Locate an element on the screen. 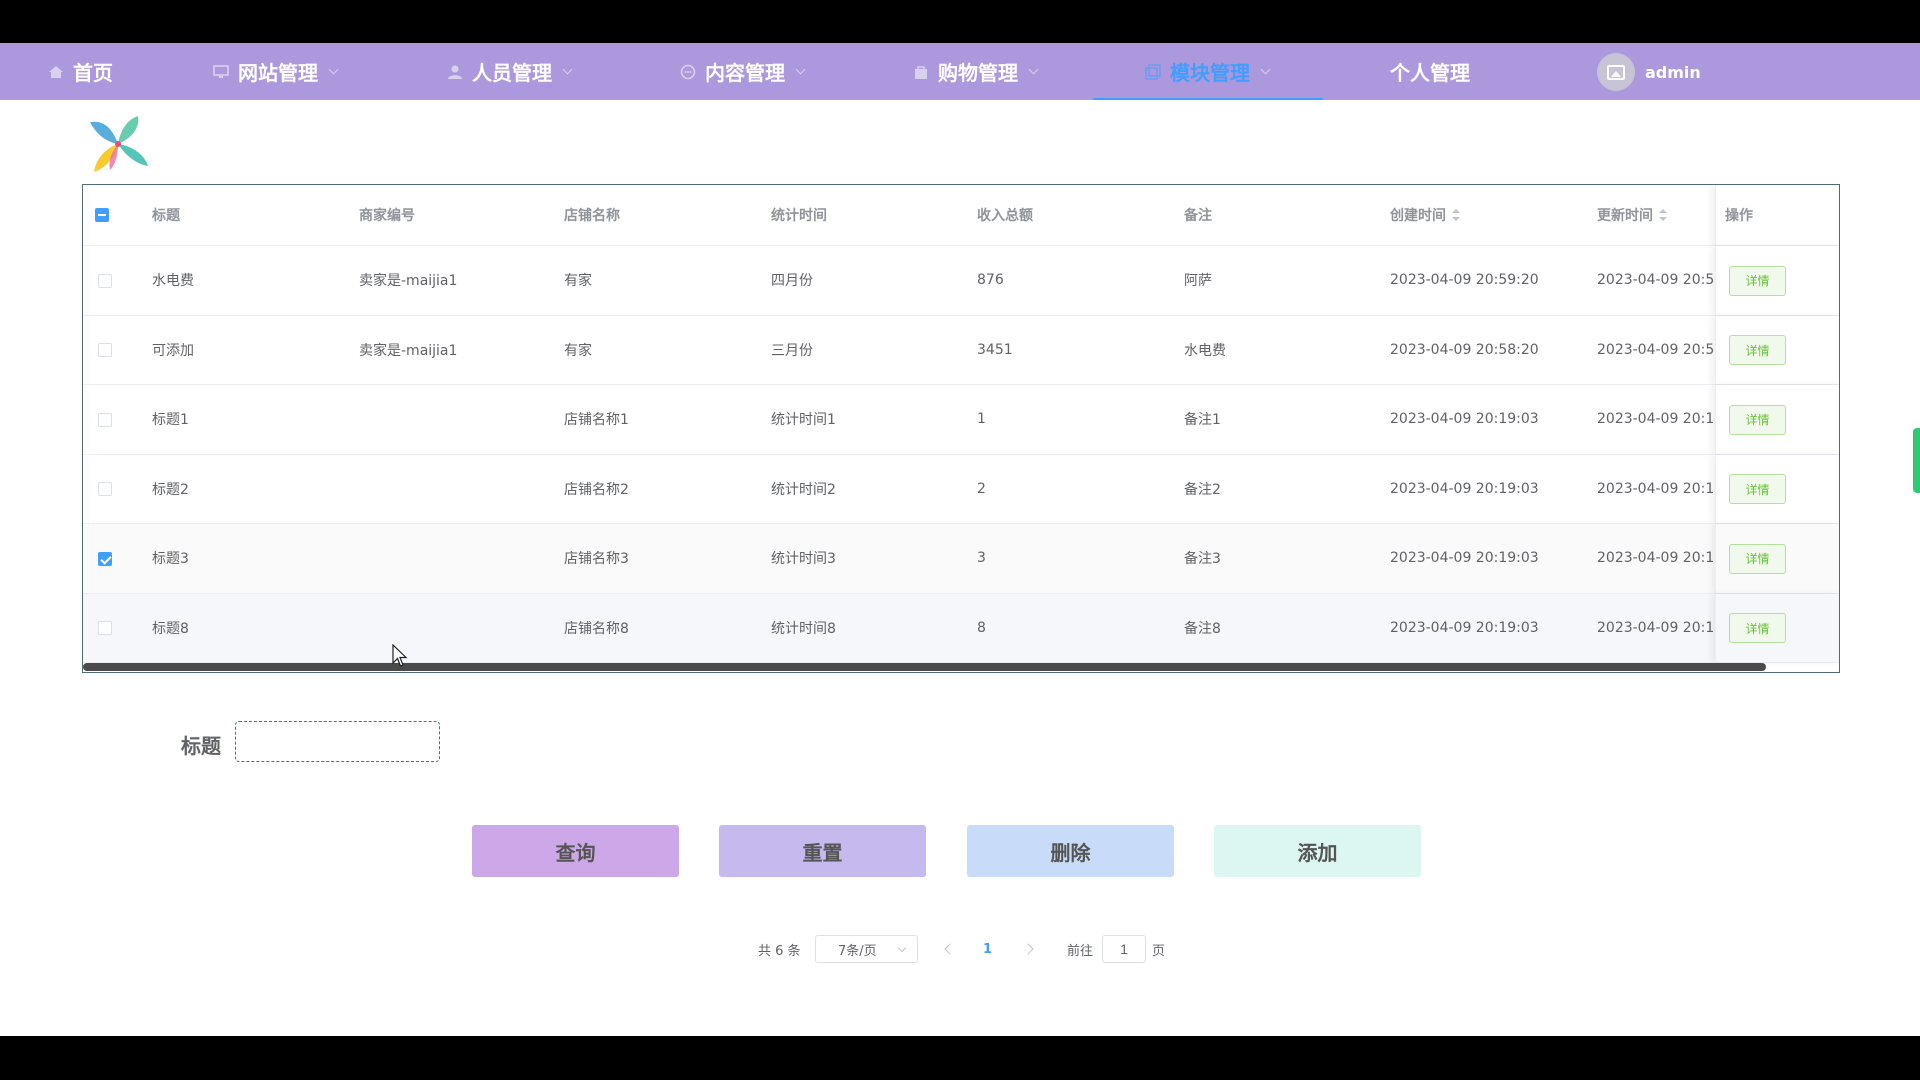 The image size is (1920, 1080). nav-item: 网站管理 is located at coordinates (276, 71).